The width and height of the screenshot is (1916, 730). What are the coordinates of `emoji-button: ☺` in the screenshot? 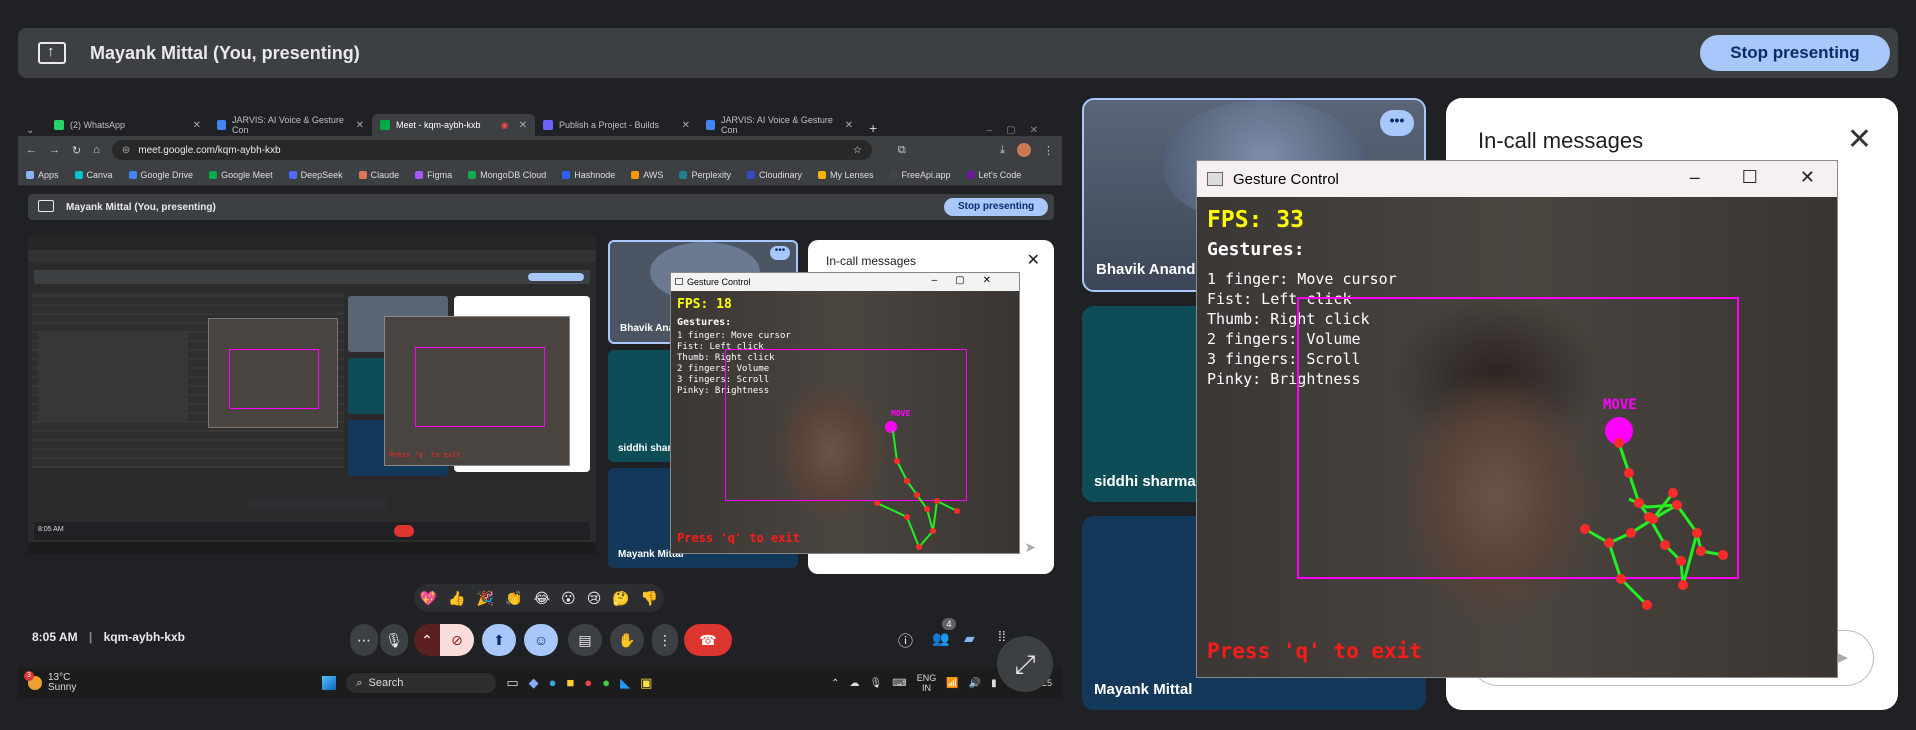 It's located at (541, 640).